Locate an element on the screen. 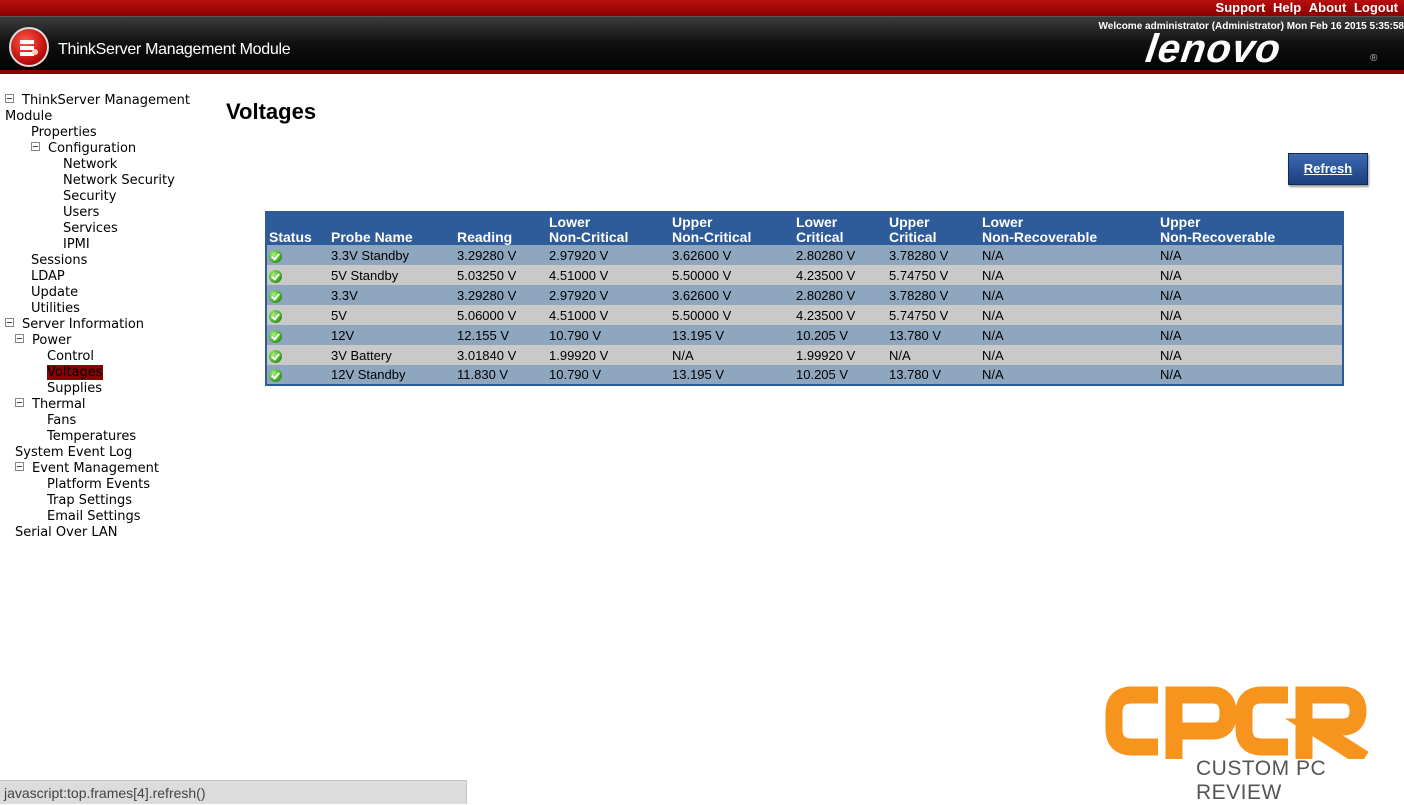 This screenshot has width=1404, height=805. tree-node-temperatures: Temperatures is located at coordinates (91, 437).